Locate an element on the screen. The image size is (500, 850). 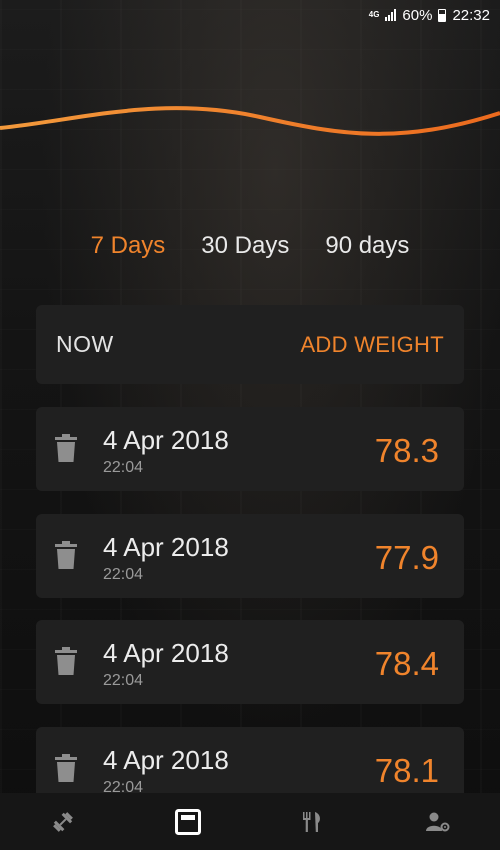
network-type: 4G is located at coordinates (374, 14).